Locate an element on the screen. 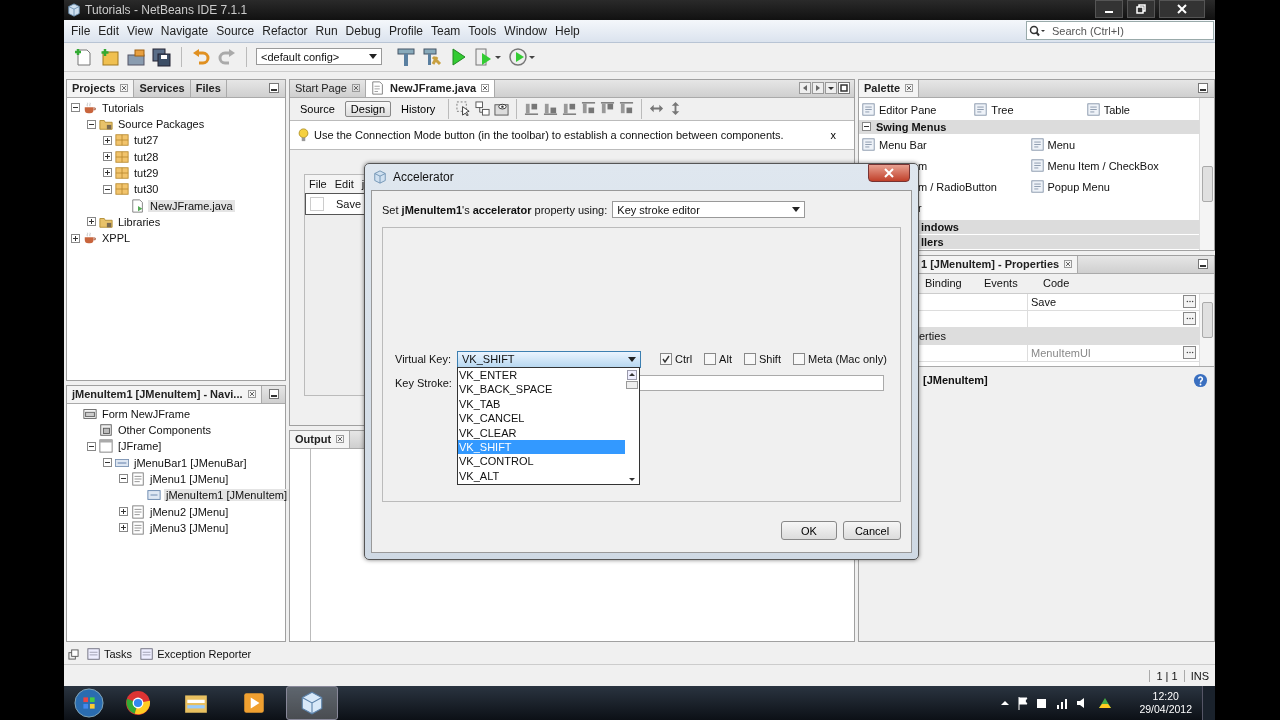  preview-icon is located at coordinates (502, 109).